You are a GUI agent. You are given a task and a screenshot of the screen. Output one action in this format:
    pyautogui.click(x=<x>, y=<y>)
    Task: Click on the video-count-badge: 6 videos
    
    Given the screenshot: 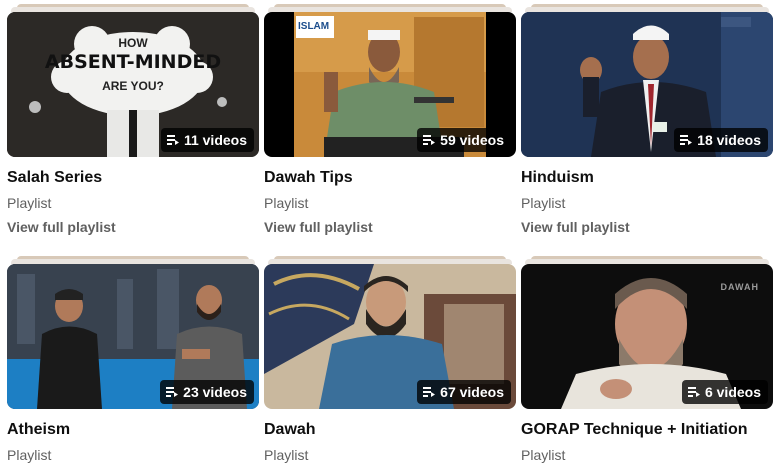 What is the action you would take?
    pyautogui.click(x=724, y=392)
    